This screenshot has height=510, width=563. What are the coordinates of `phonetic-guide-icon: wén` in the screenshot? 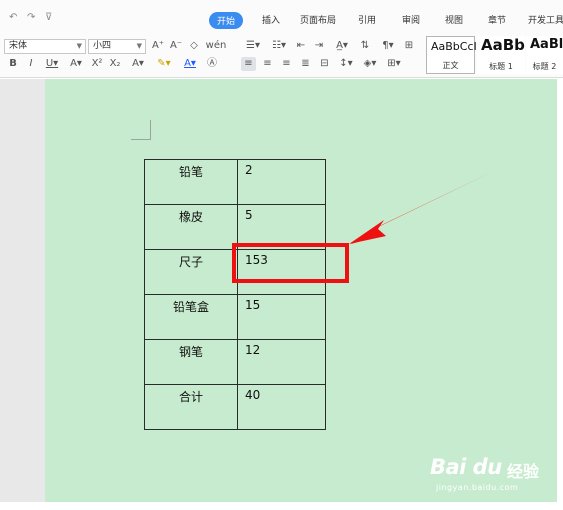 It's located at (216, 46).